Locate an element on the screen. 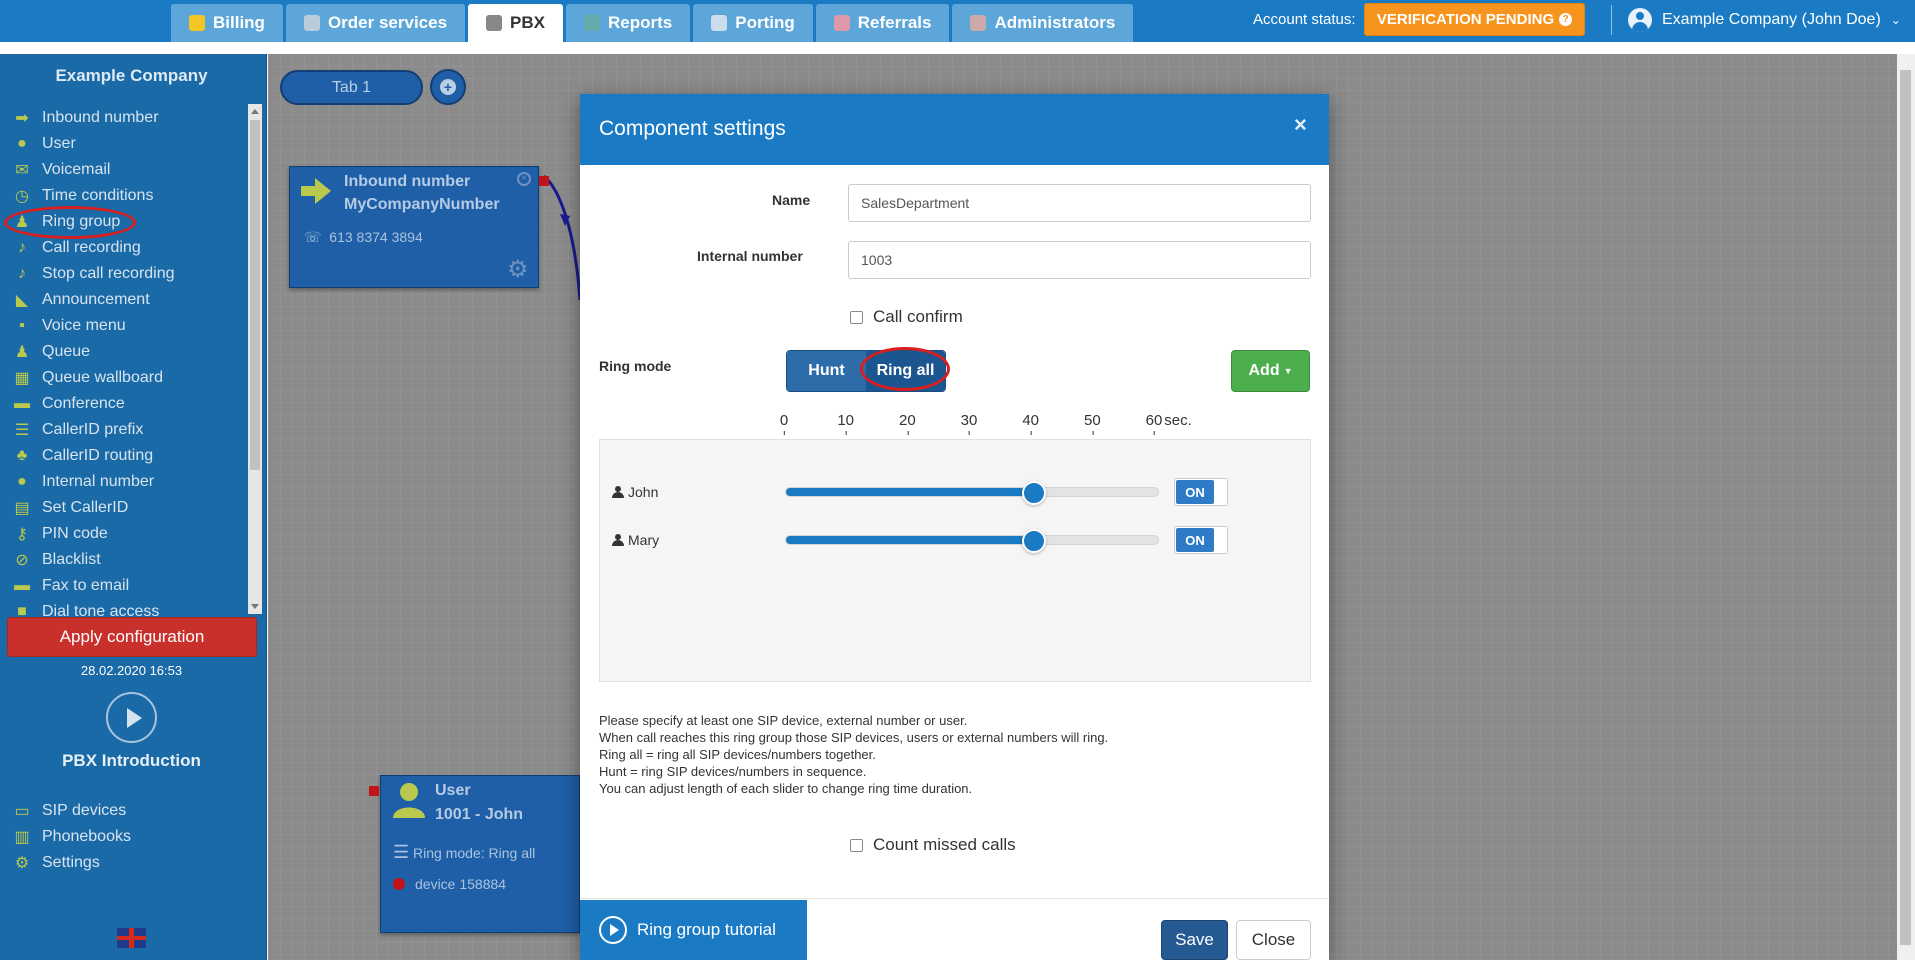  sidebar-link-sip-devices: ▭ SIP devices is located at coordinates (127, 811).